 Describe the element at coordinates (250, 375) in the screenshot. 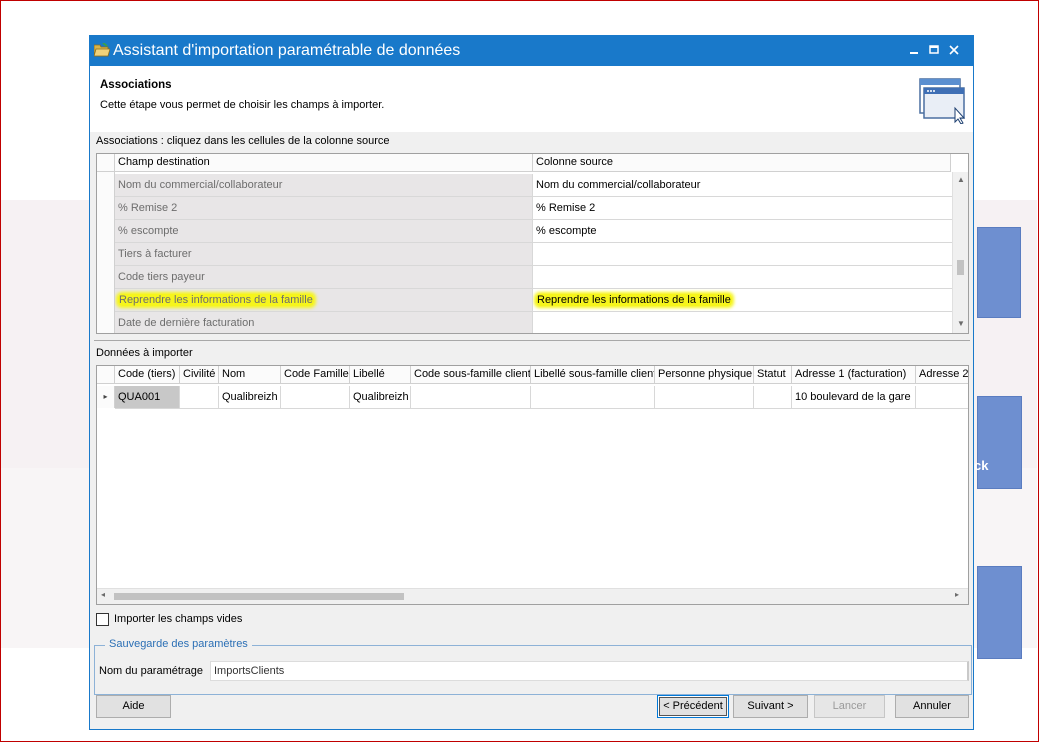

I see `column-header: Nom` at that location.